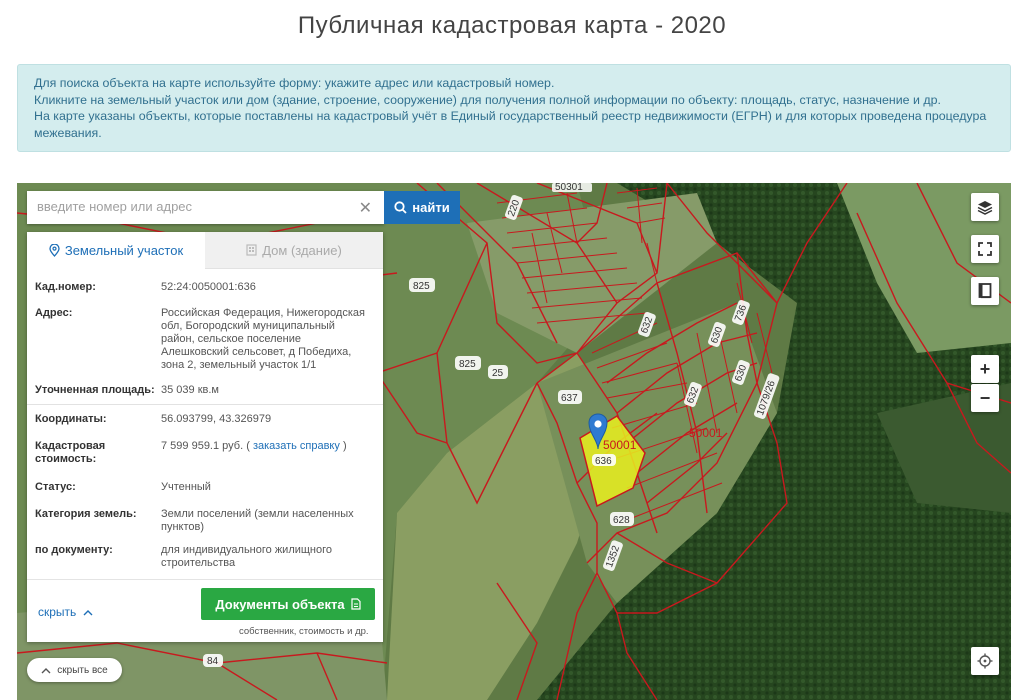 The image size is (1024, 700). Describe the element at coordinates (569, 398) in the screenshot. I see `label-637: 637` at that location.